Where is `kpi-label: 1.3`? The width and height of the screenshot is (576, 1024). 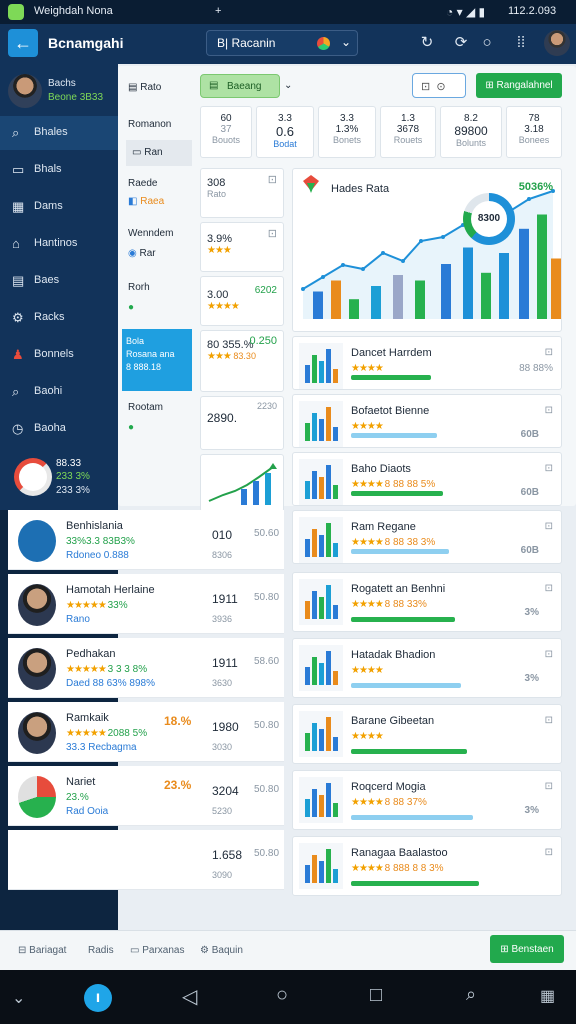
kpi-label: 1.3 is located at coordinates (408, 118).